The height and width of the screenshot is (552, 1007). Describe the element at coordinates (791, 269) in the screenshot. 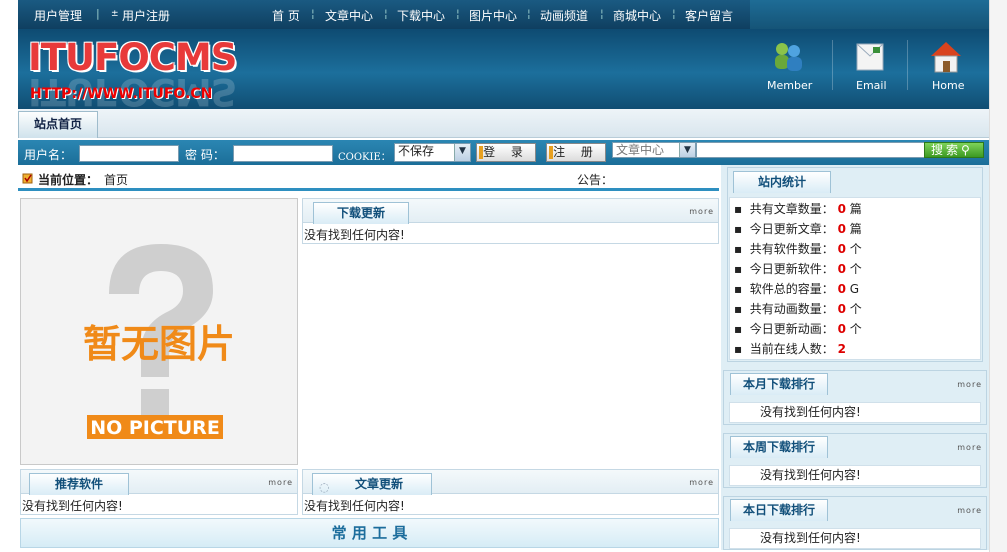

I see `stat-label: 今日更新软件：` at that location.